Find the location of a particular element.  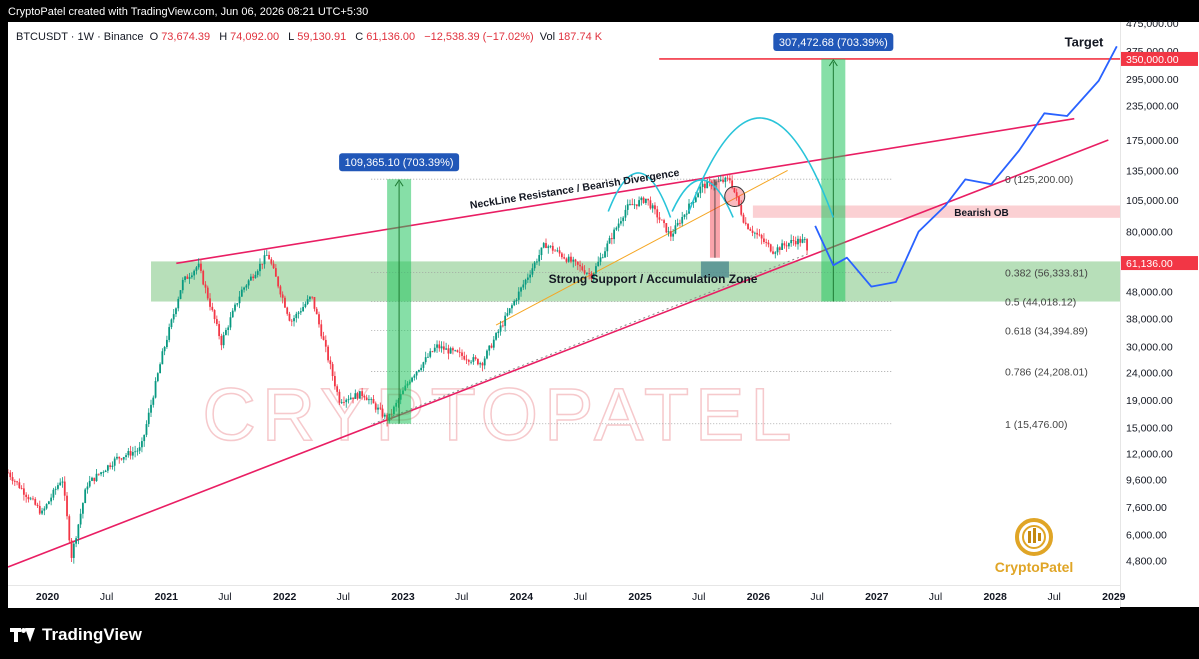

time-tick-label: 2024 is located at coordinates (522, 597).